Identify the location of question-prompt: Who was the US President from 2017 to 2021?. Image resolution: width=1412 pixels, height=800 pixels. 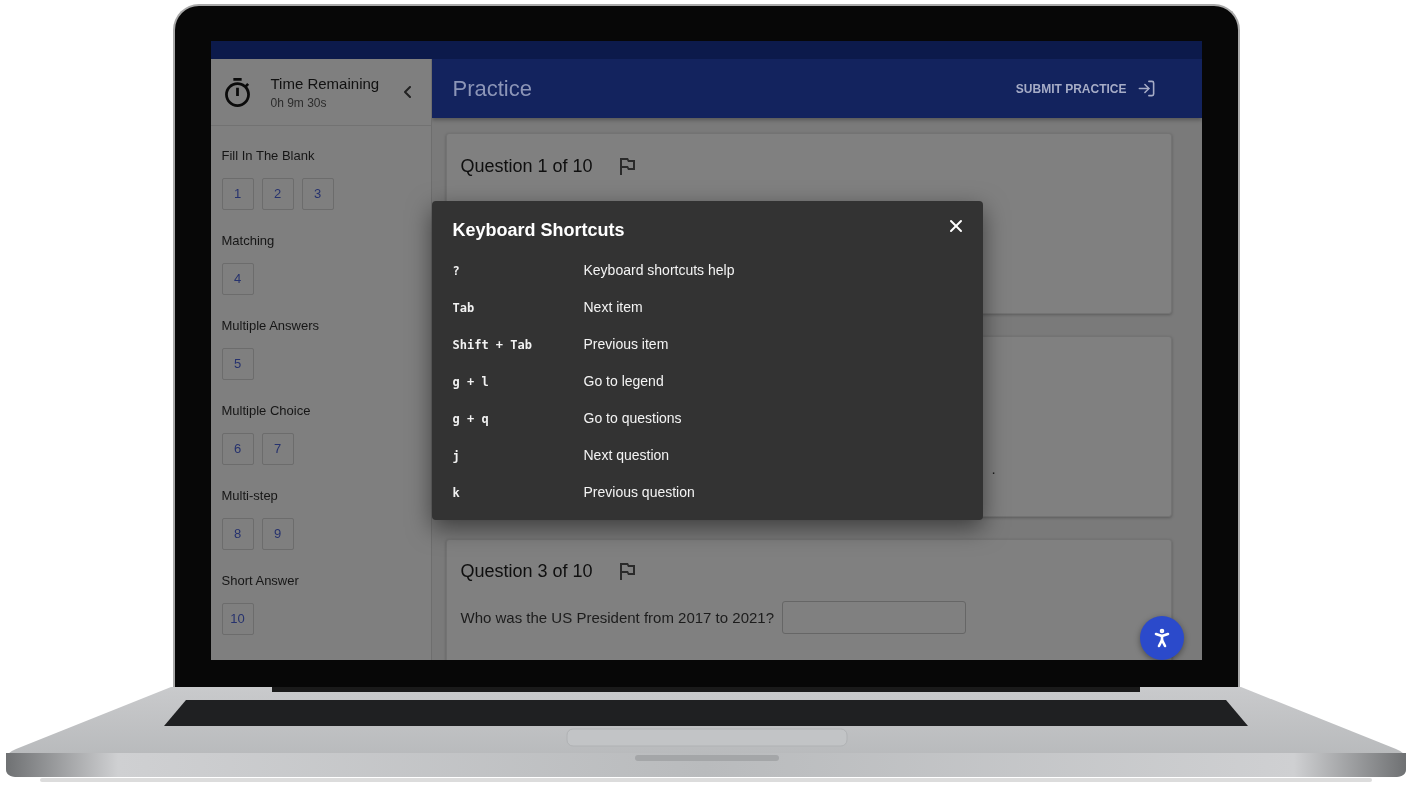
(617, 617).